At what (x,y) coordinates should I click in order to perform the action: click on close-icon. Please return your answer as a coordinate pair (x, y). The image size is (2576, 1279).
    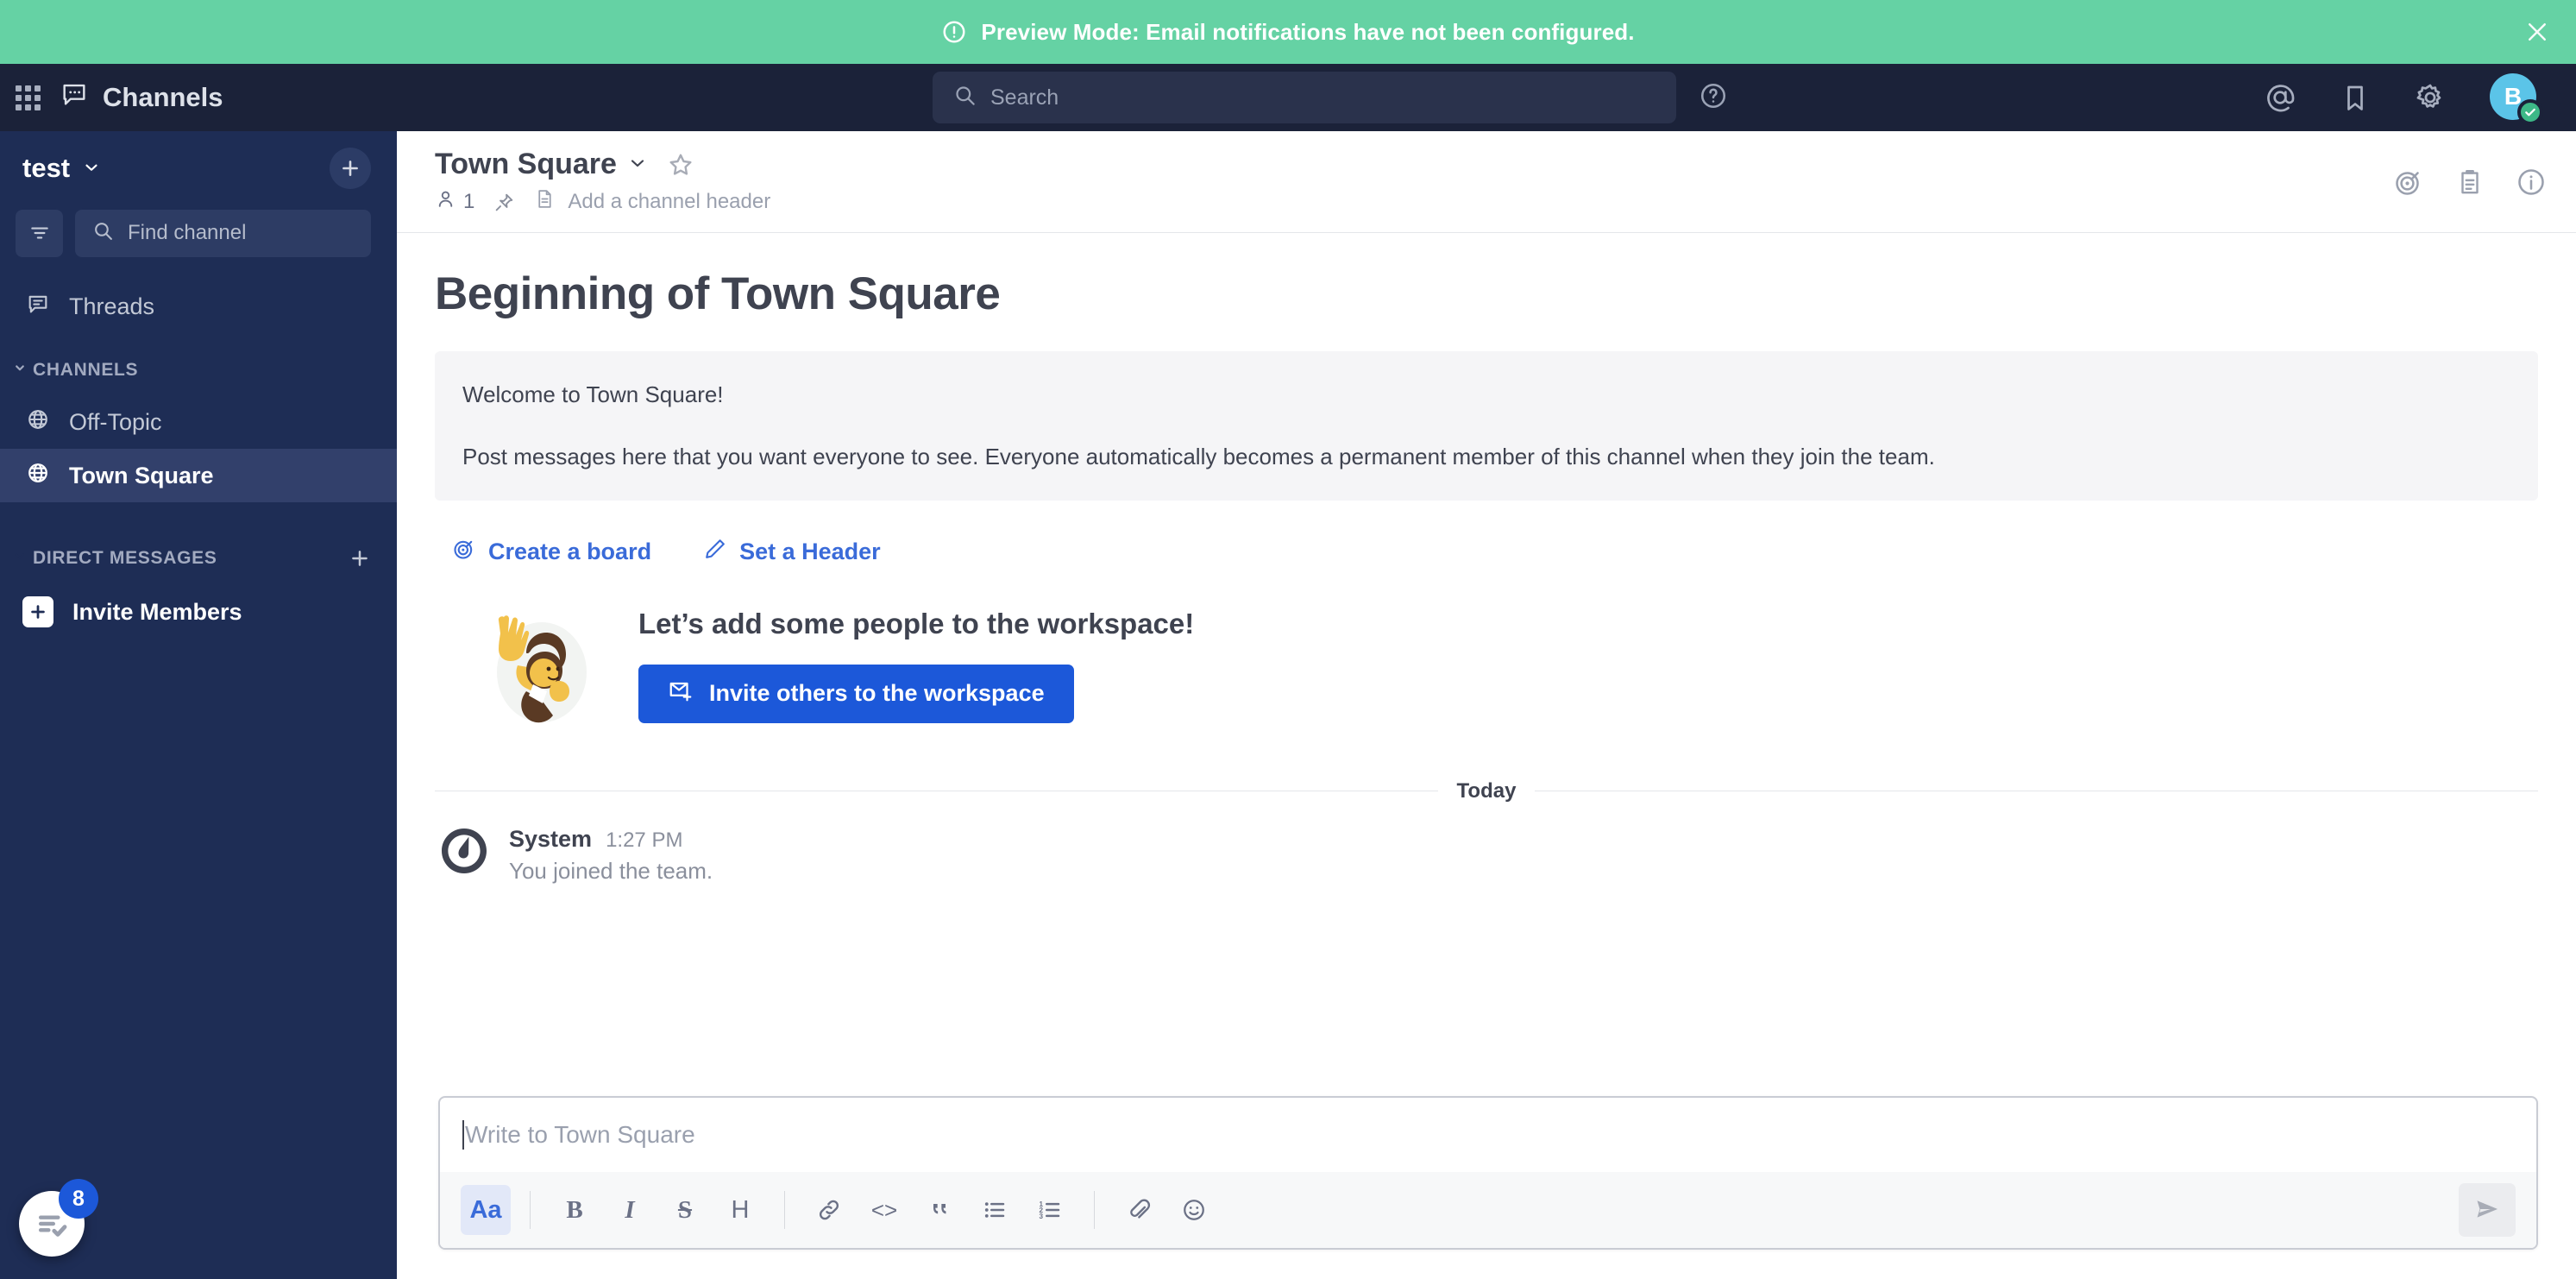
    Looking at the image, I should click on (2537, 32).